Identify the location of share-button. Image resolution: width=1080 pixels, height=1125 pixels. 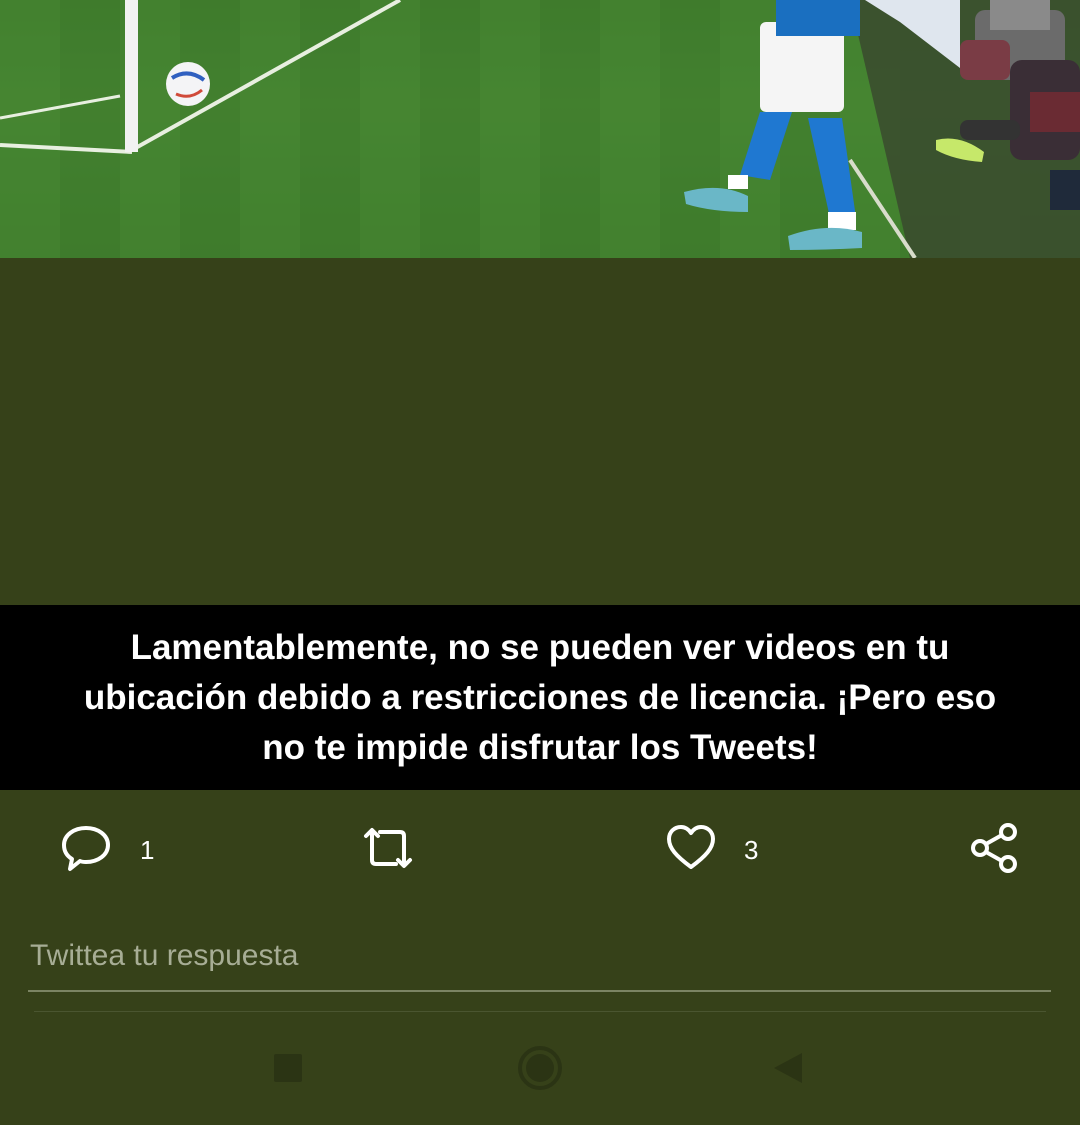
(994, 850).